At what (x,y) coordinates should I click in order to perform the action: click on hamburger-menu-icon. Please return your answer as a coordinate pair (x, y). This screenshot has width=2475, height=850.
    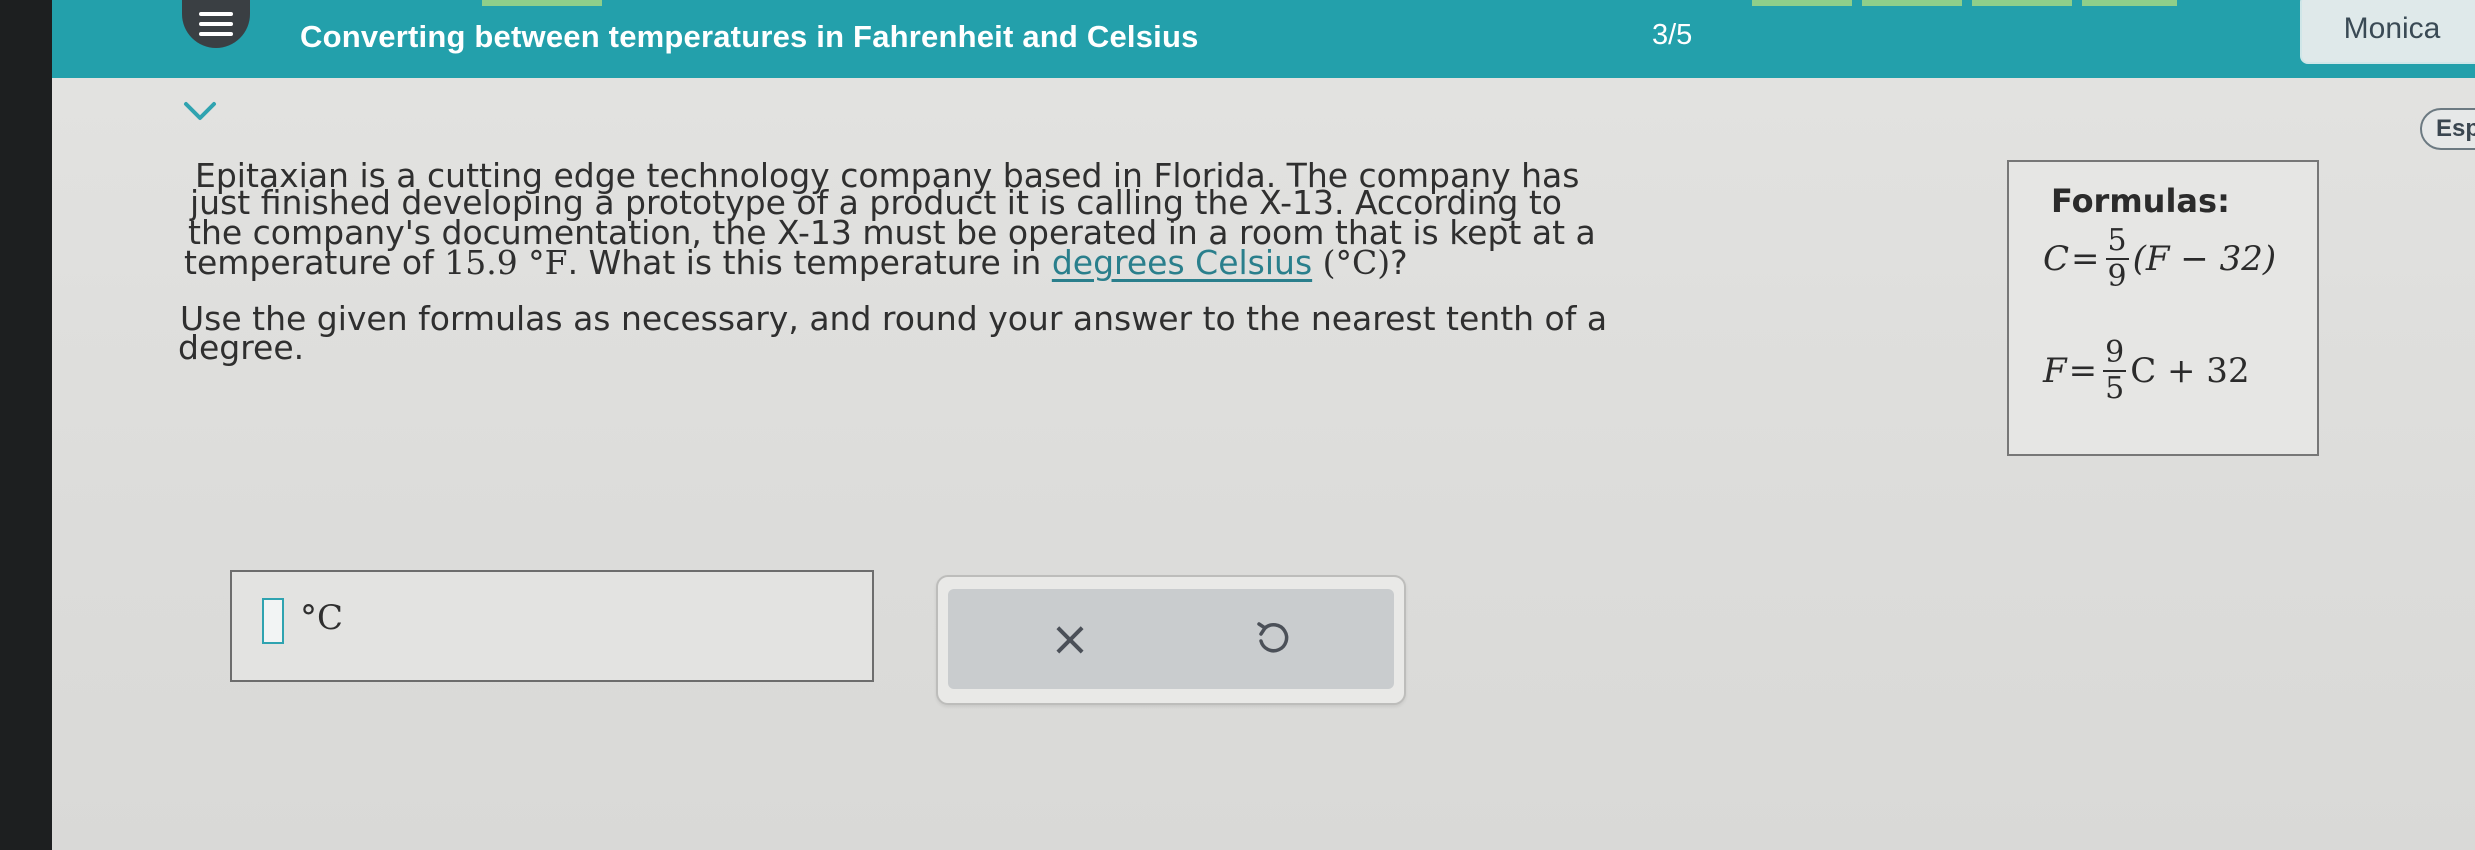
    Looking at the image, I should click on (216, 24).